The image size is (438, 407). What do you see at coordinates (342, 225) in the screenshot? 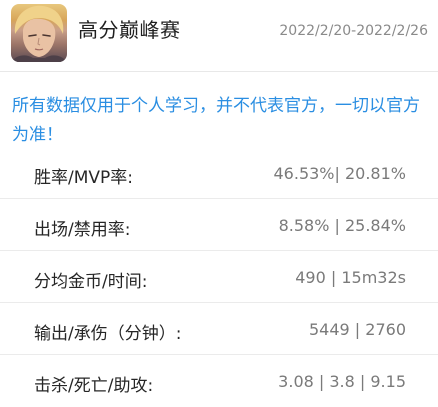
I see `stat-value: 8.58% | 25.84%` at bounding box center [342, 225].